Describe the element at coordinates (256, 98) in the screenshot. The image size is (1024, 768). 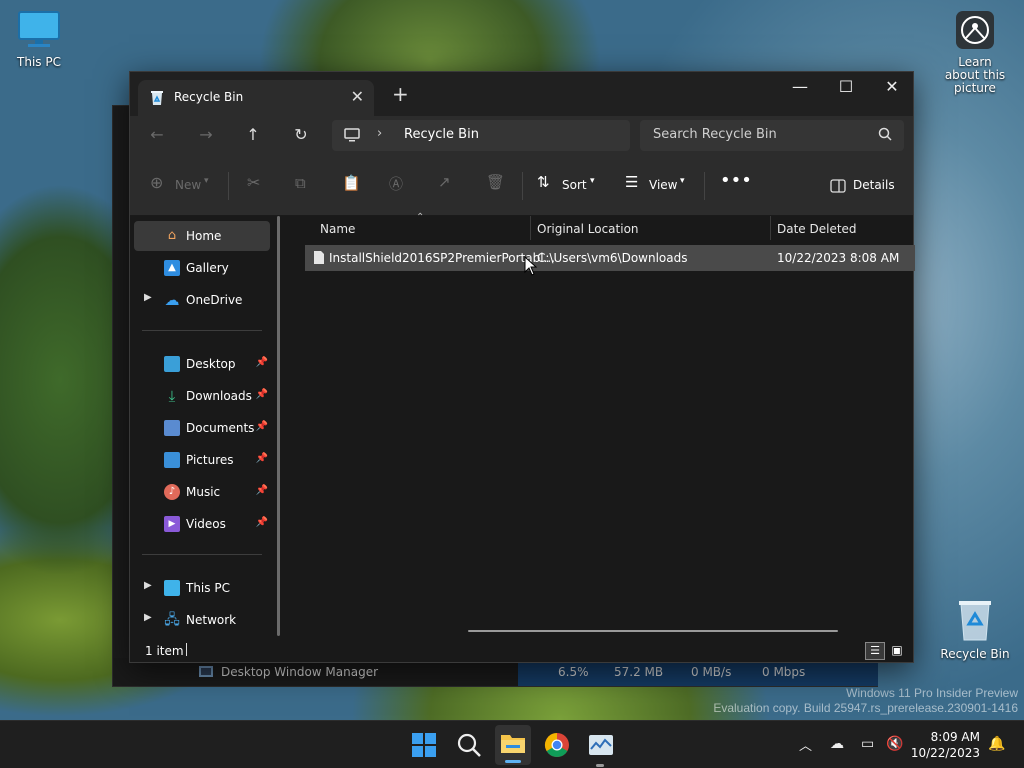
I see `tab-recycle-bin: Recycle Bin ✕` at that location.